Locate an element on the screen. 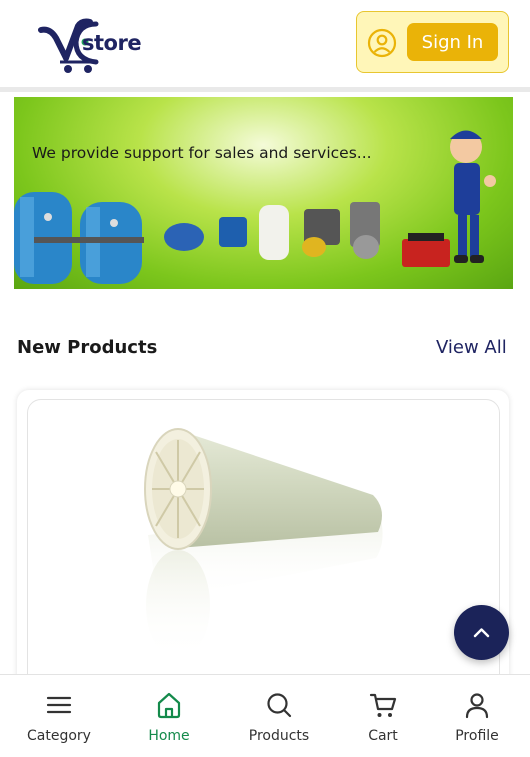 The width and height of the screenshot is (530, 757). home-icon is located at coordinates (169, 705).